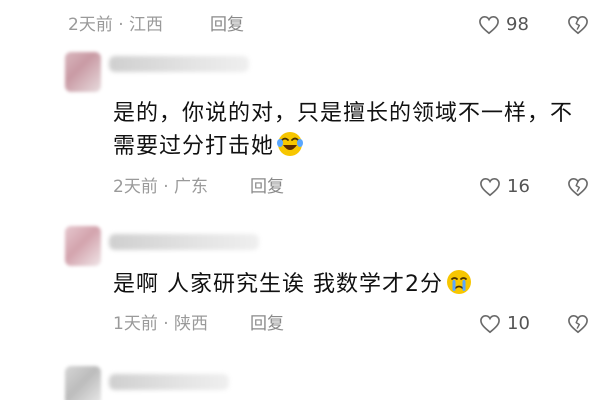 This screenshot has height=400, width=600. Describe the element at coordinates (343, 130) in the screenshot. I see `comment-text-content: 是的，你说的对，只是擅长的领域不一样，不需要过分打击她` at that location.